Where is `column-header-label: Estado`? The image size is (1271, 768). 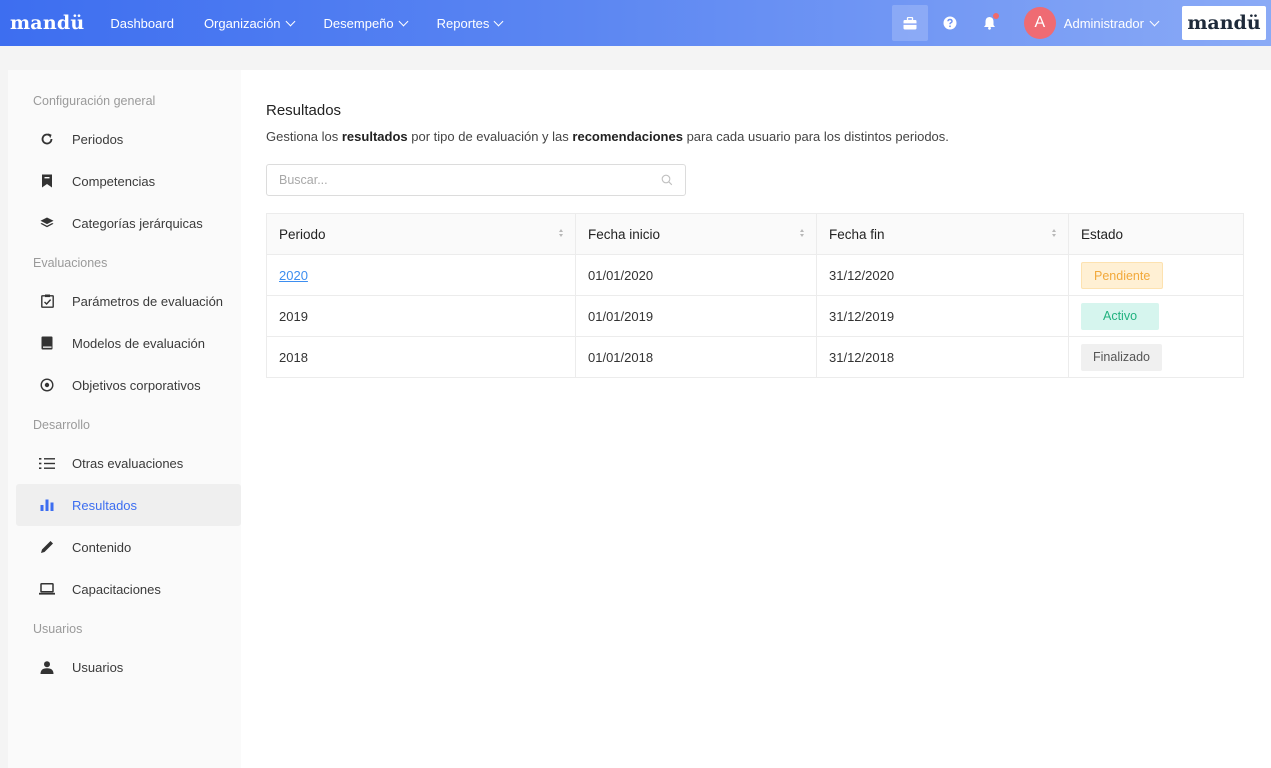
column-header-label: Estado is located at coordinates (1102, 234).